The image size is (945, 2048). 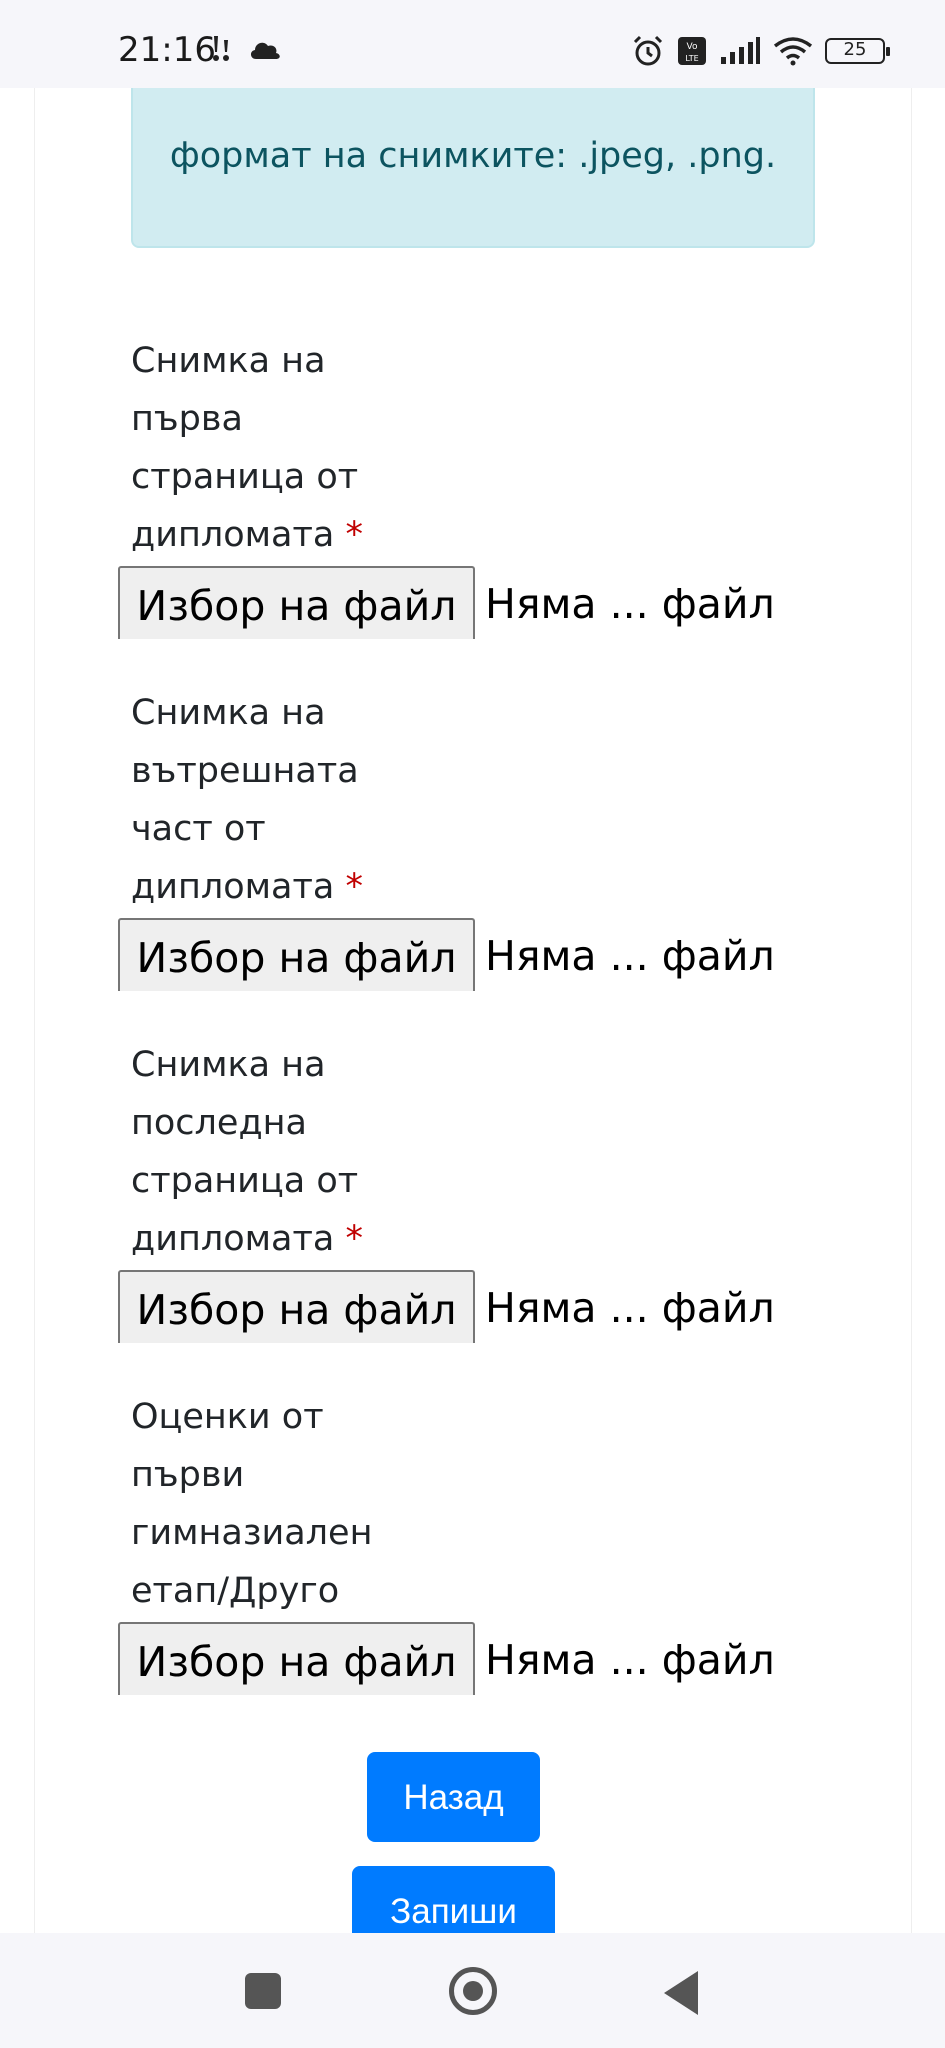 What do you see at coordinates (855, 49) in the screenshot?
I see `battery-level: 25` at bounding box center [855, 49].